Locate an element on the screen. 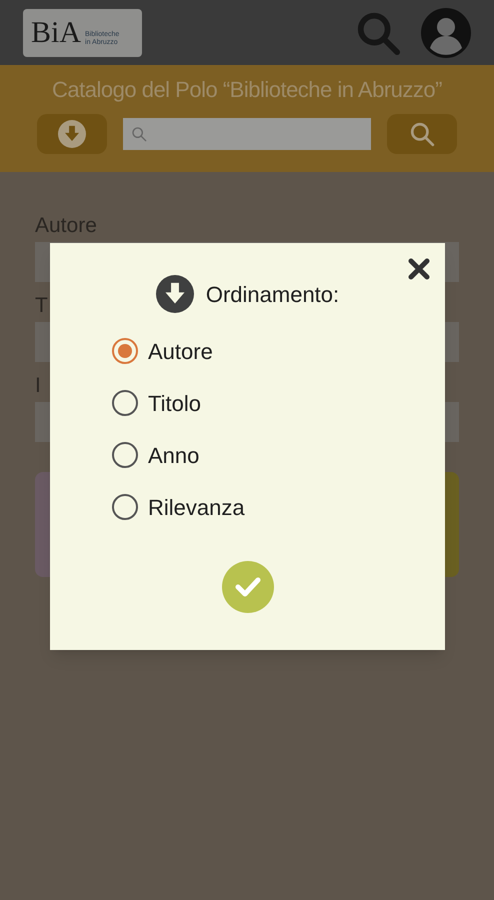  search-submit-button is located at coordinates (422, 134).